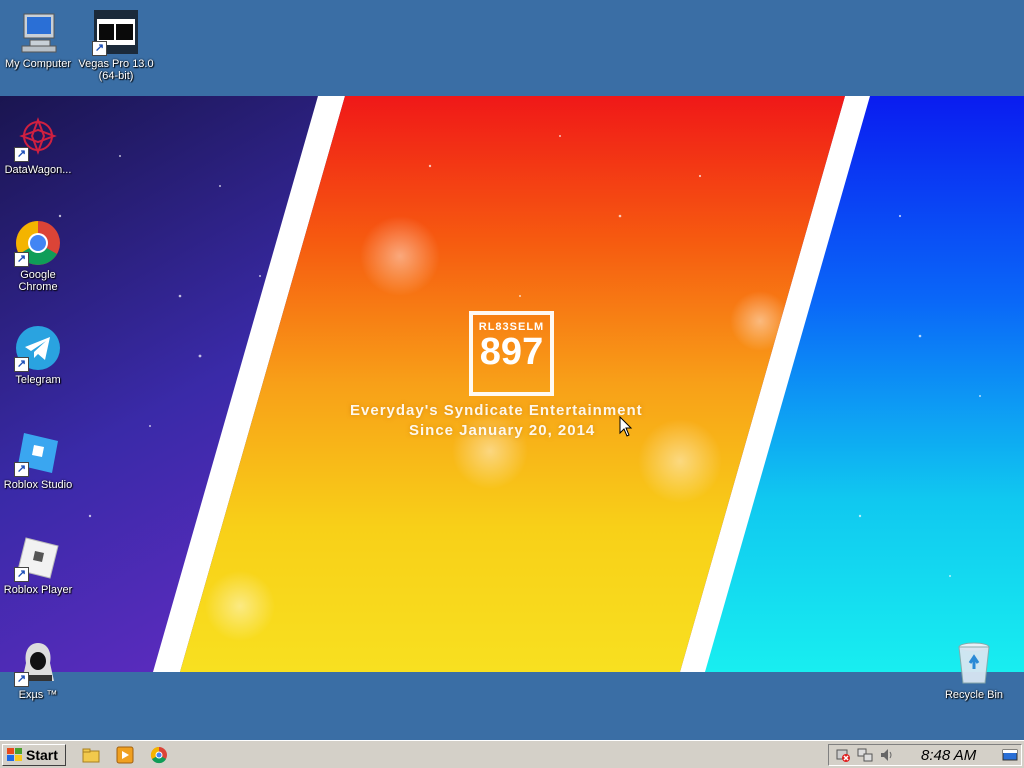 Image resolution: width=1024 pixels, height=768 pixels. What do you see at coordinates (125, 755) in the screenshot?
I see `media-player-icon` at bounding box center [125, 755].